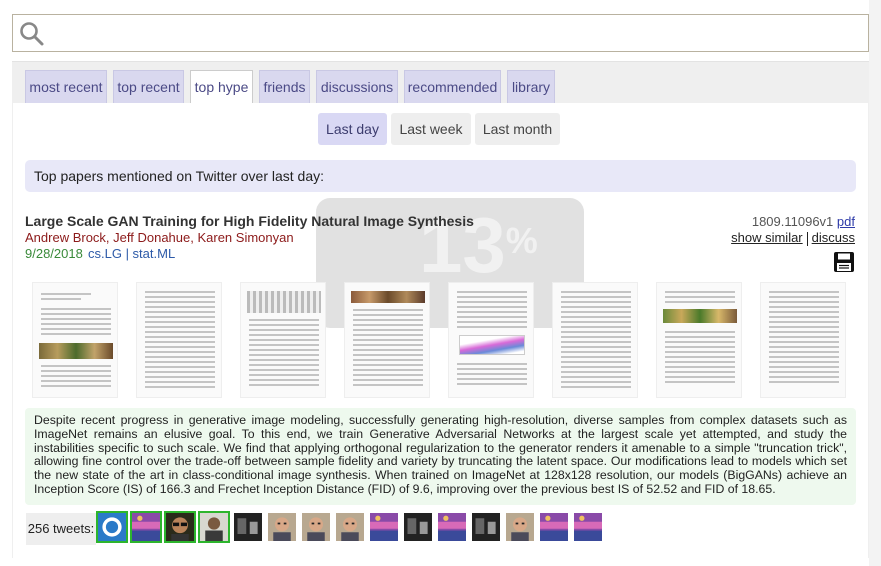 This screenshot has height=566, width=881. I want to click on tab-top-hype: top hype, so click(221, 87).